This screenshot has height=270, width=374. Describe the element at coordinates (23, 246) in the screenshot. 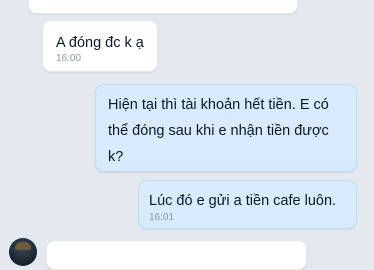

I see `avatar-image` at that location.